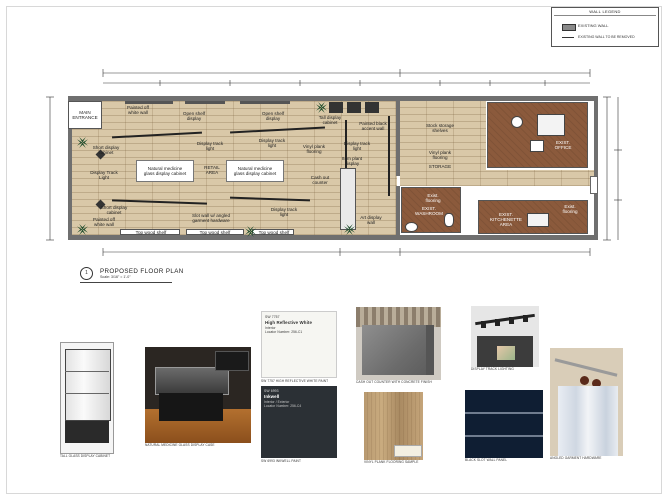 The image size is (668, 500). I want to click on display-track-light-label-2: Display track light, so click(272, 143).